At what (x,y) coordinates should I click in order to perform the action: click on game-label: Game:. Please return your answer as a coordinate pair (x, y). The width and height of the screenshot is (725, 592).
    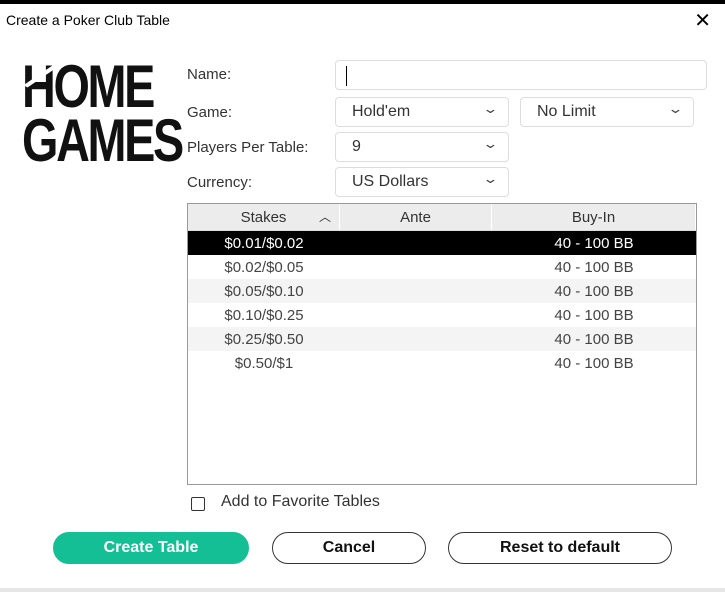
    Looking at the image, I should click on (210, 112).